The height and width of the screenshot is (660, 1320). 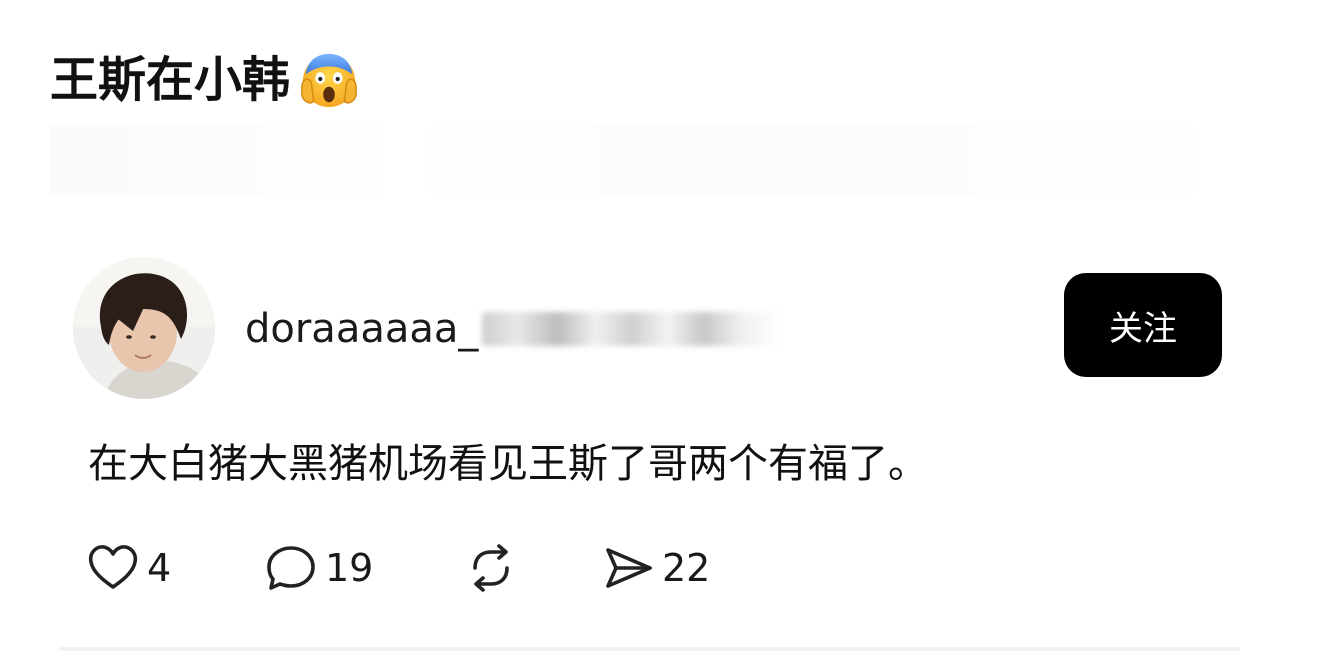 What do you see at coordinates (650, 649) in the screenshot?
I see `divider` at bounding box center [650, 649].